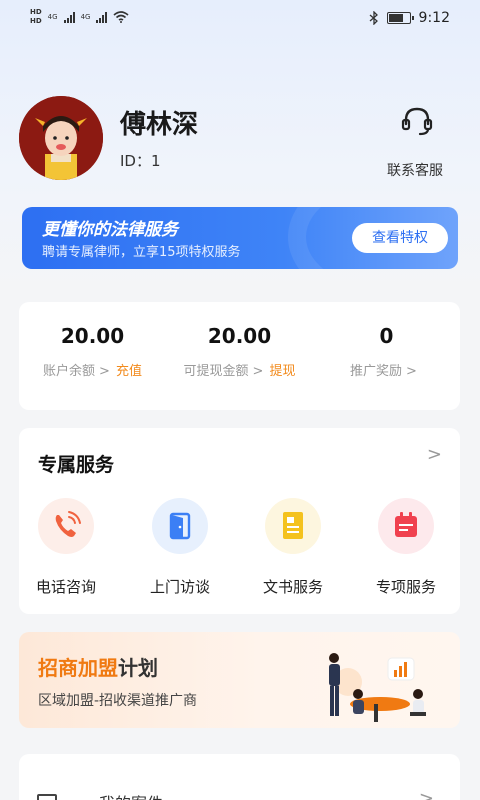  What do you see at coordinates (78, 668) in the screenshot?
I see `promo-title-highlight: 招商加盟` at bounding box center [78, 668].